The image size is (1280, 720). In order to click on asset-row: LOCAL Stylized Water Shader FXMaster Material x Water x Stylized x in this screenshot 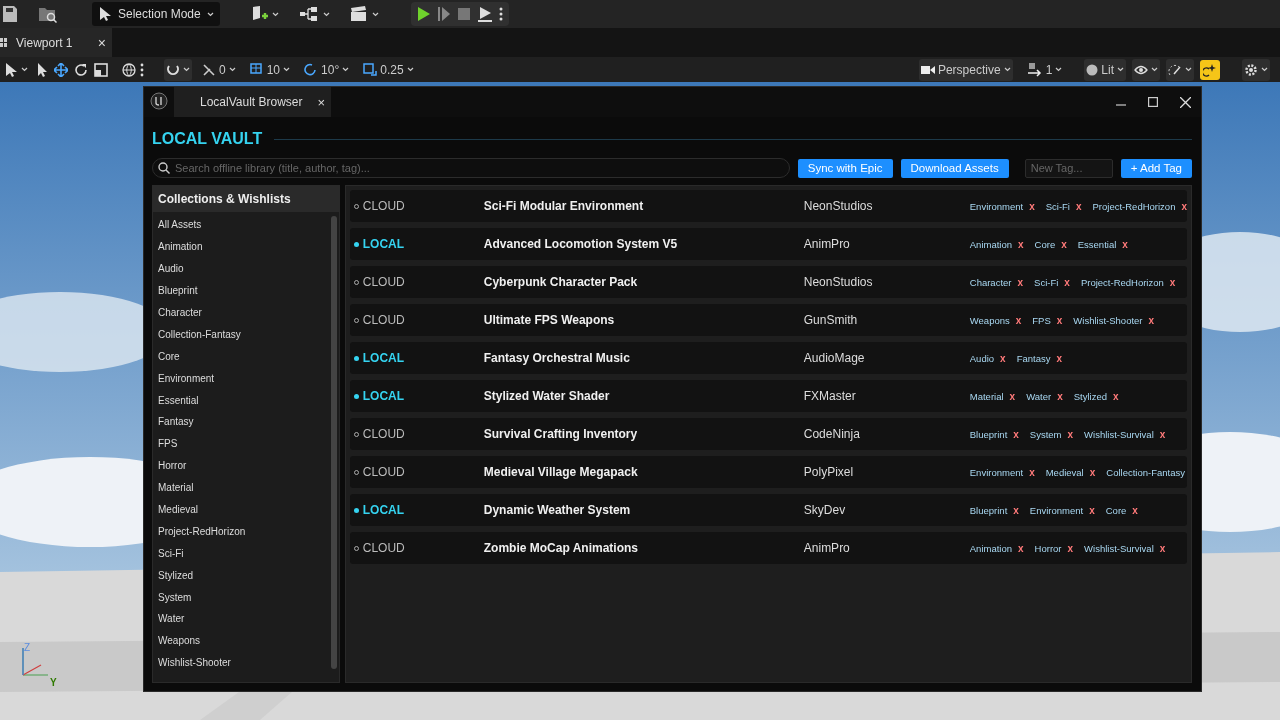, I will do `click(768, 396)`.